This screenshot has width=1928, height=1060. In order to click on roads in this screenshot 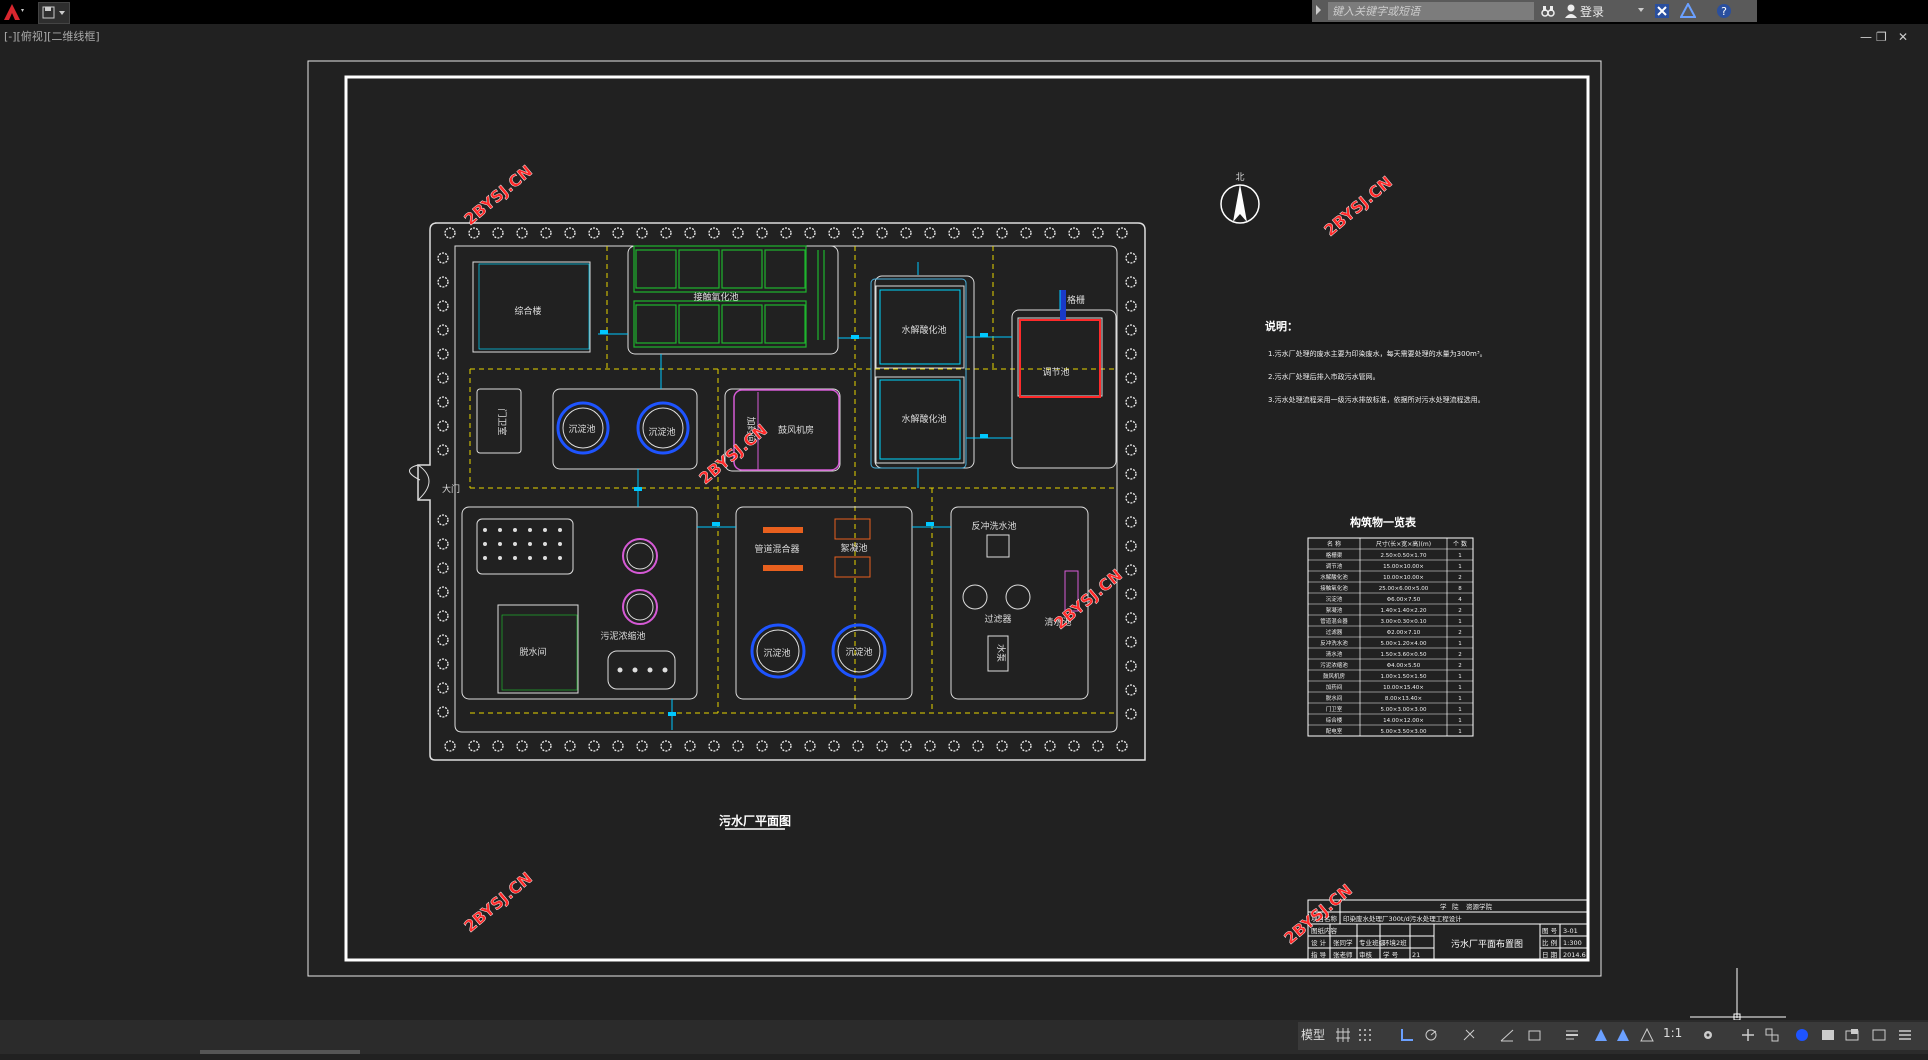, I will do `click(792, 480)`.